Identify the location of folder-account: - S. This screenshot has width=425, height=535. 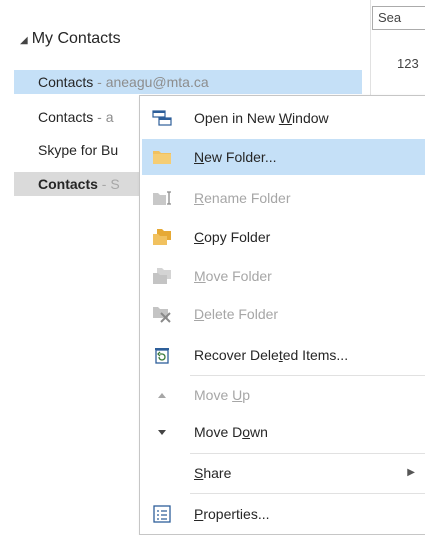
(108, 184).